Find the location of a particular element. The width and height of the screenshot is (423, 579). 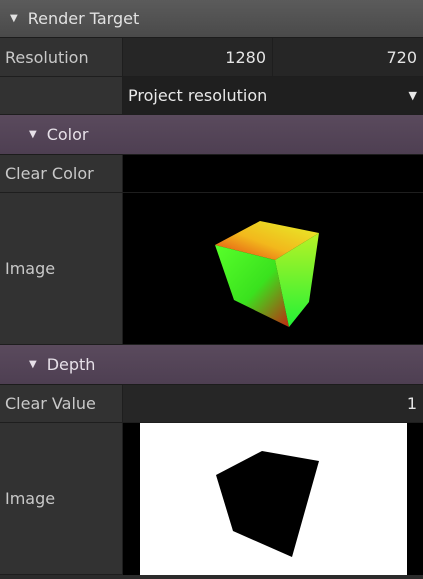

rendered-cube-image is located at coordinates (267, 274).